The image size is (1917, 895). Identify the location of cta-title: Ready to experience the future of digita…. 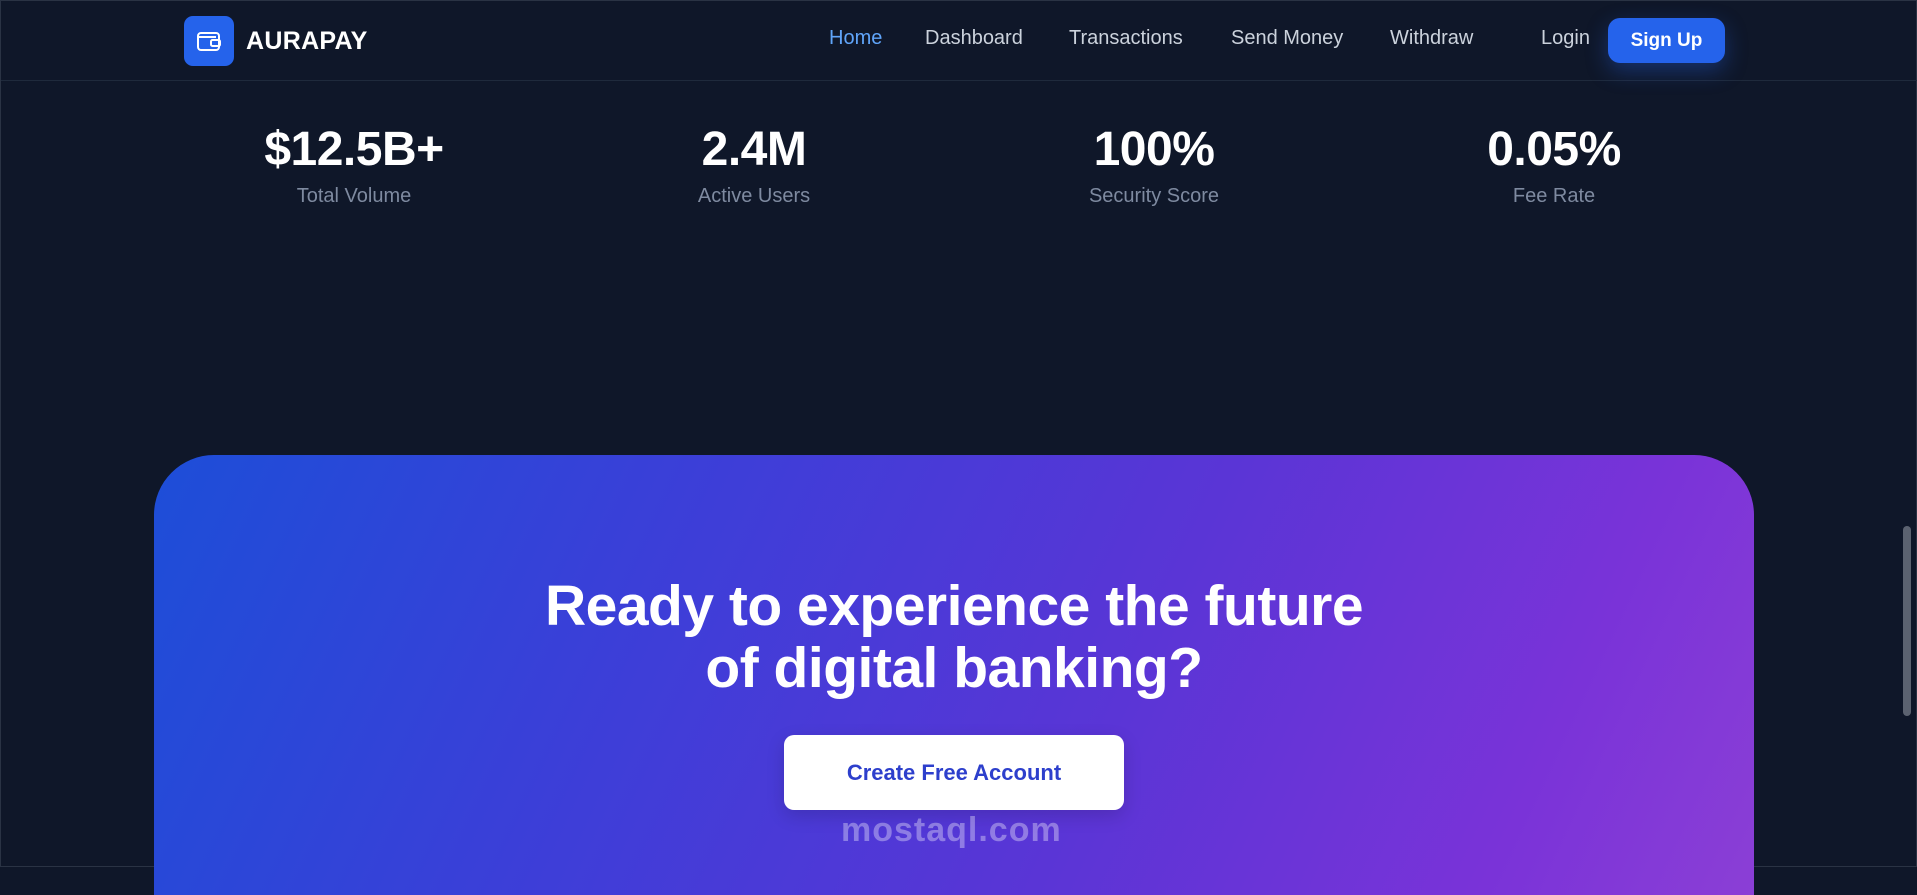
(954, 637).